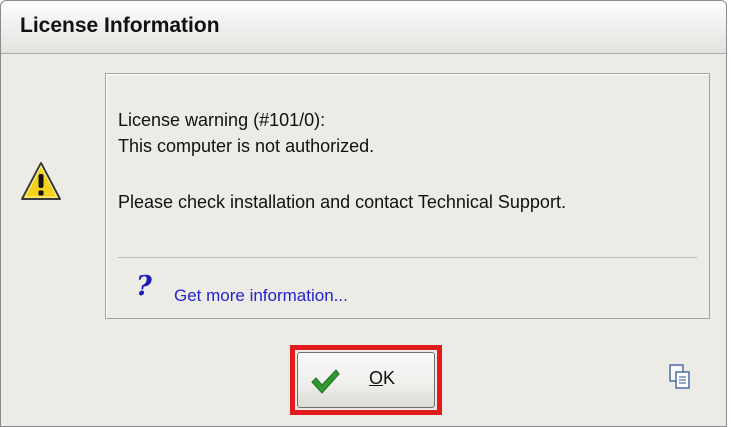  I want to click on warning-code-text: License warning (#101/0):, so click(222, 120).